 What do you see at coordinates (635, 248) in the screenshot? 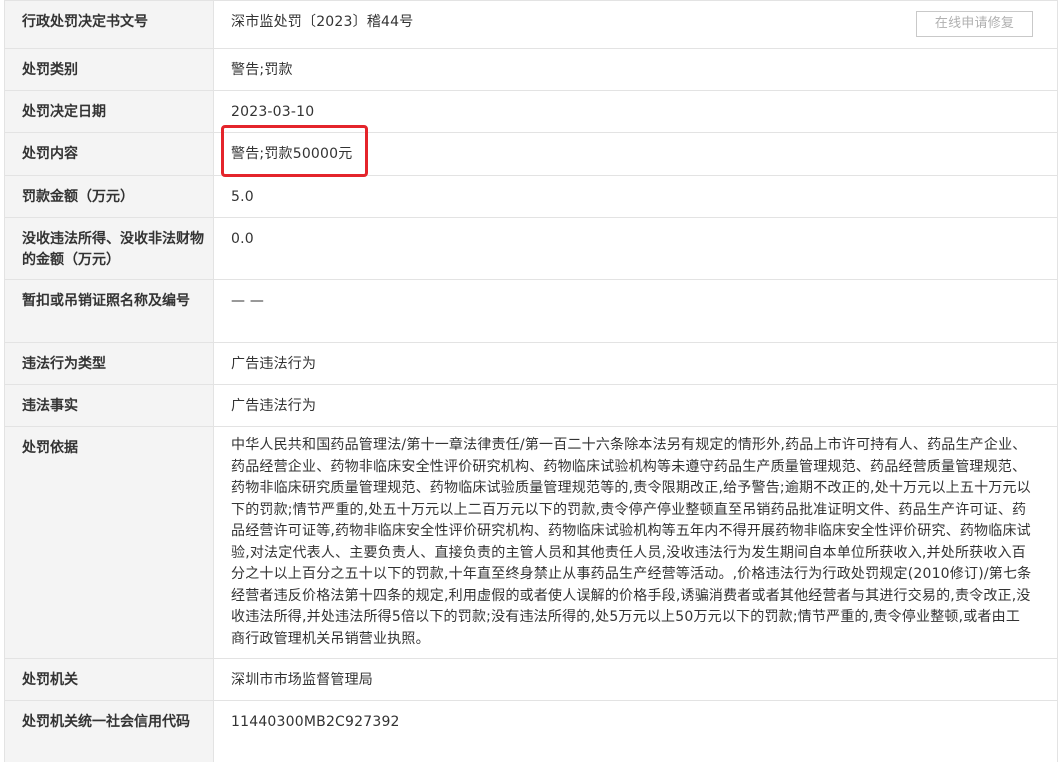
I see `confiscation-amount: 0.0` at bounding box center [635, 248].